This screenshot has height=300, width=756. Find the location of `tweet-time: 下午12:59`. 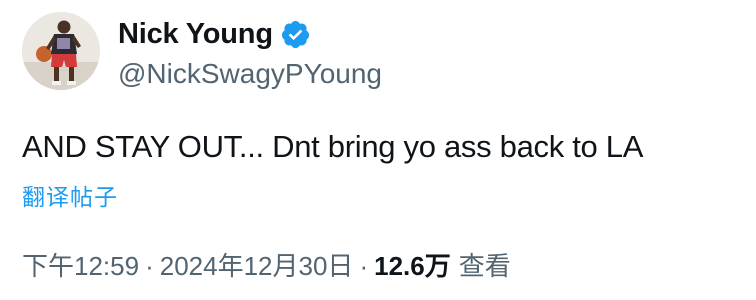

tweet-time: 下午12:59 is located at coordinates (80, 264).